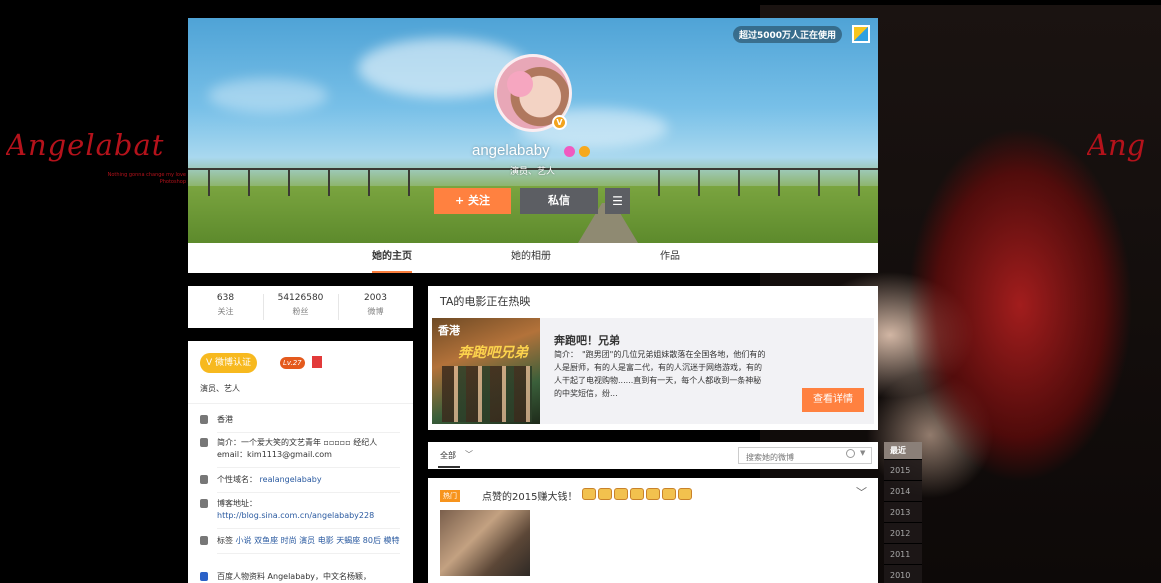 This screenshot has width=1161, height=583. I want to click on tags-label: 标签, so click(225, 540).